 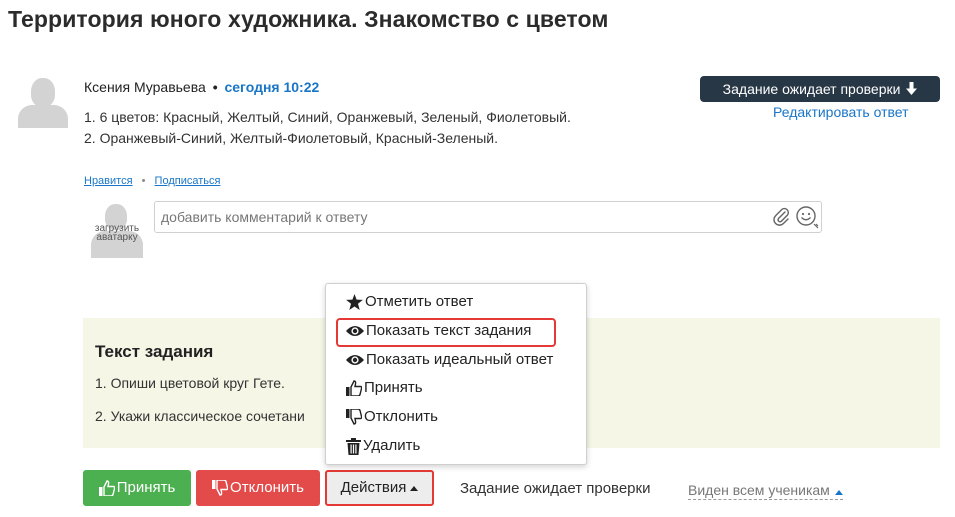 I want to click on task-line-2: 2. Укажи классическое сочетани, so click(x=200, y=416).